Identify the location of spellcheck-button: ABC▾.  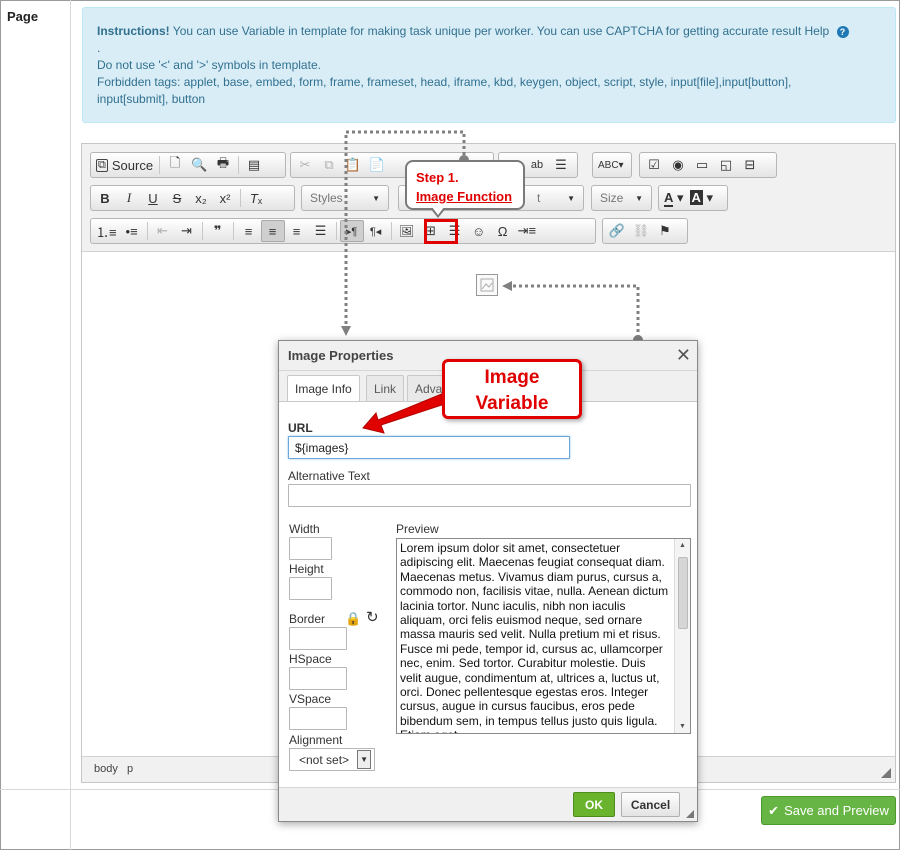
(611, 165).